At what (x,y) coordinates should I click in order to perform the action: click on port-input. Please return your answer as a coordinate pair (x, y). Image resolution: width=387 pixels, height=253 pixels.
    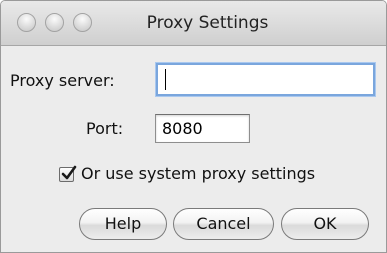
    Looking at the image, I should click on (202, 128).